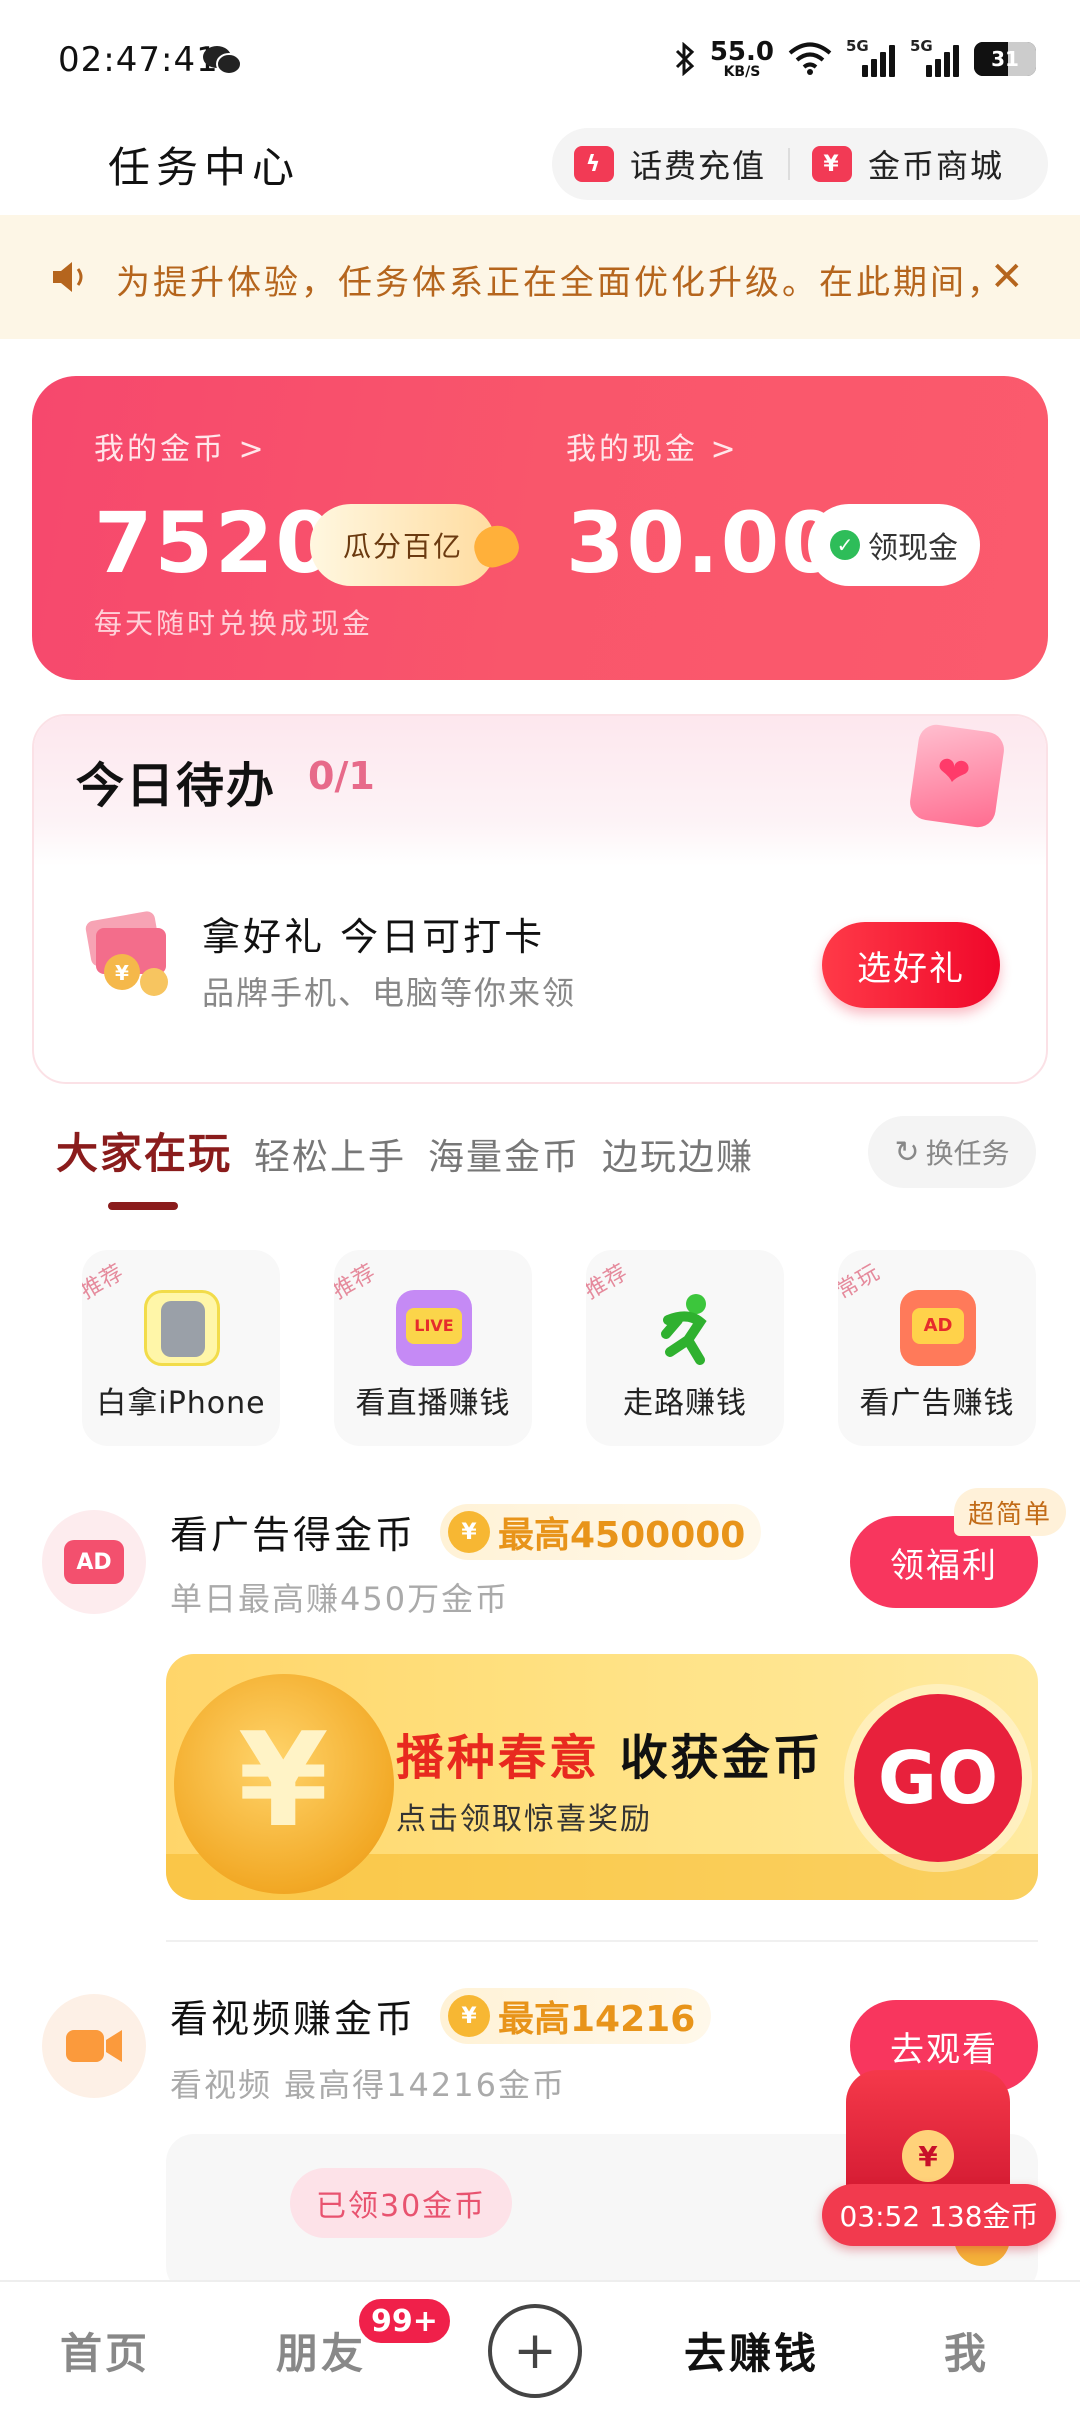 The image size is (1080, 2412). What do you see at coordinates (204, 167) in the screenshot?
I see `page-title: 任务中心` at bounding box center [204, 167].